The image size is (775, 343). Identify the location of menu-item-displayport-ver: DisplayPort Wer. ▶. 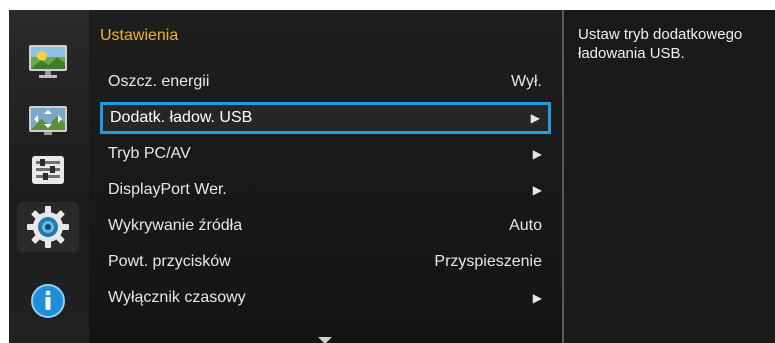
(325, 190).